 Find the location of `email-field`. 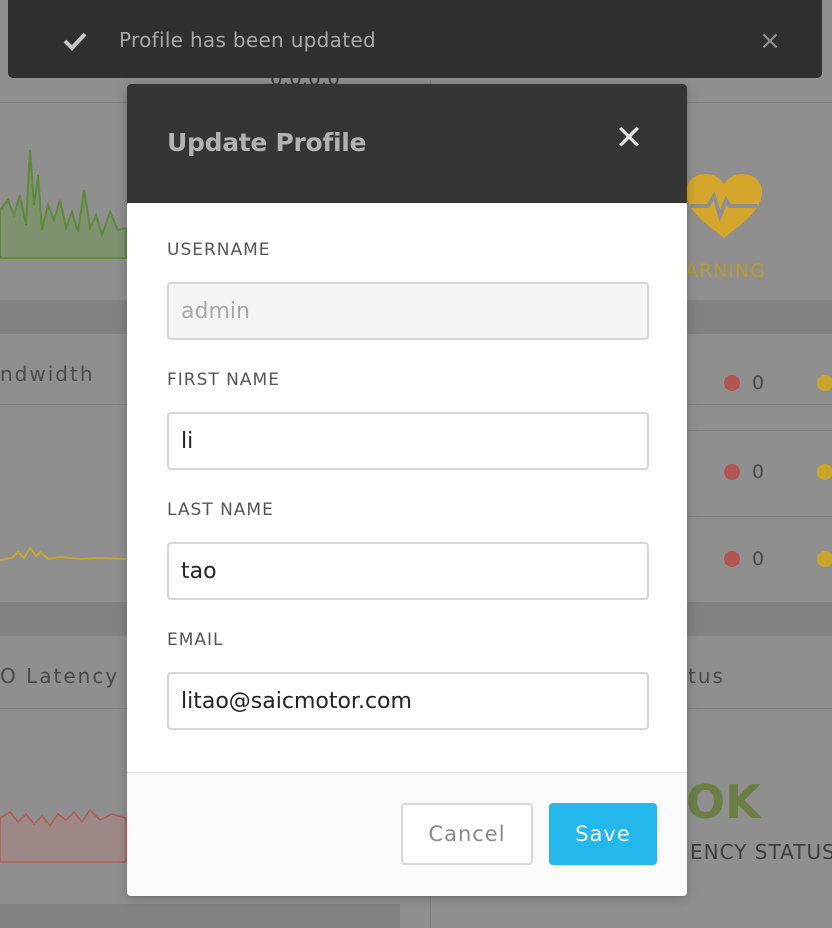

email-field is located at coordinates (408, 701).